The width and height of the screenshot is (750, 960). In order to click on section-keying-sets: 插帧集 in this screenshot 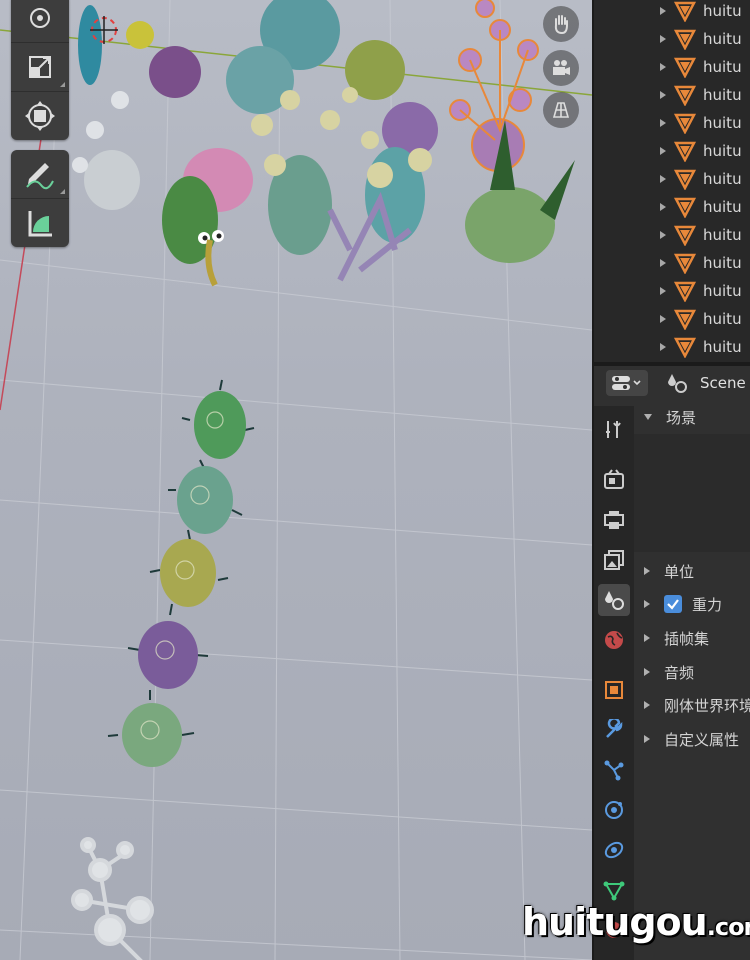, I will do `click(692, 638)`.